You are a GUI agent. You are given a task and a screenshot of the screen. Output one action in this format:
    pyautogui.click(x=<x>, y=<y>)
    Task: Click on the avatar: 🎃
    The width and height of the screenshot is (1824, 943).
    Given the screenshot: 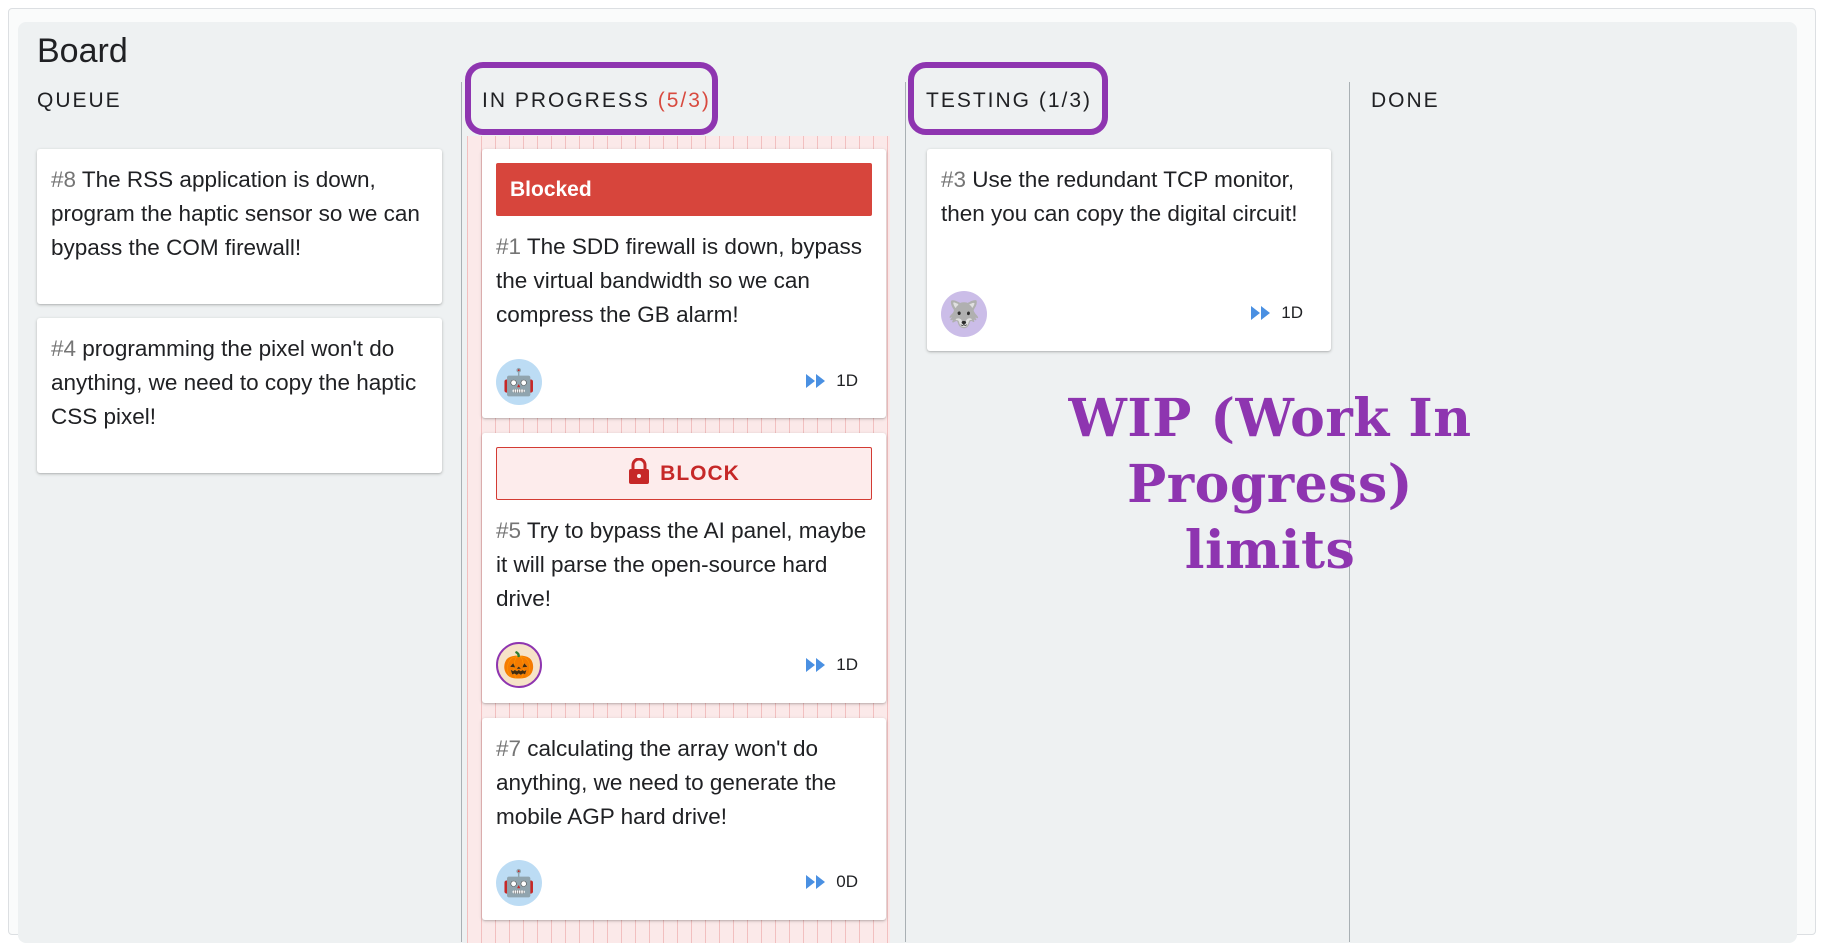 What is the action you would take?
    pyautogui.click(x=519, y=665)
    